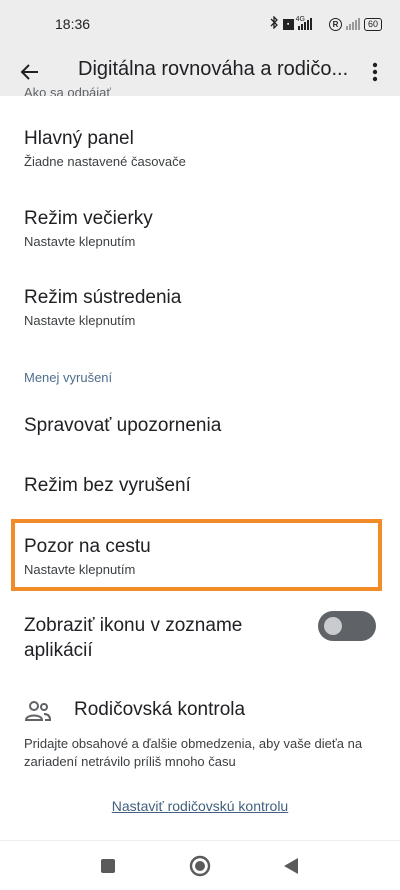  I want to click on item-title: Režim večierky, so click(88, 218).